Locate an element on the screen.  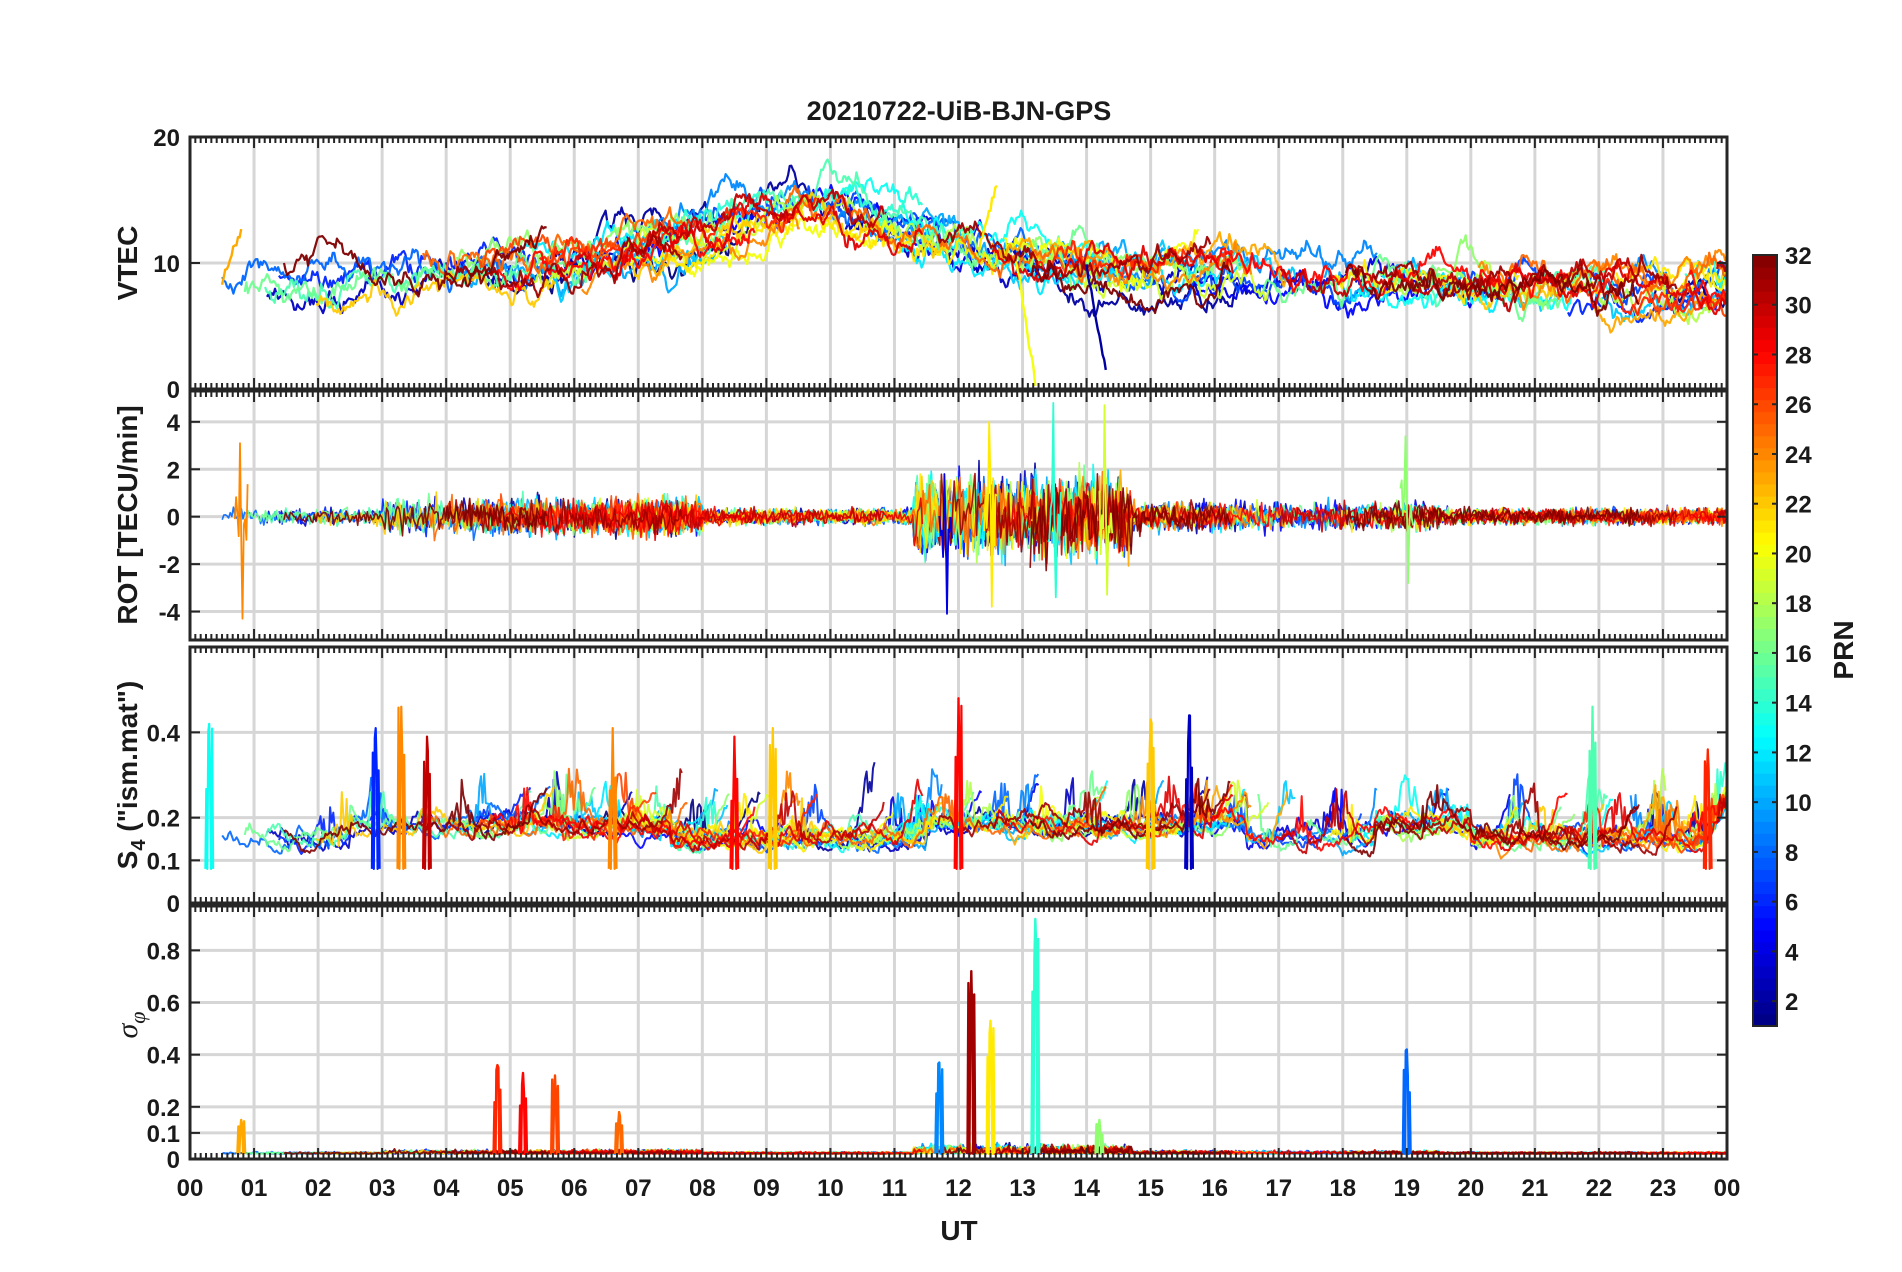
colorbar-tick-label: 6 is located at coordinates (1791, 903).